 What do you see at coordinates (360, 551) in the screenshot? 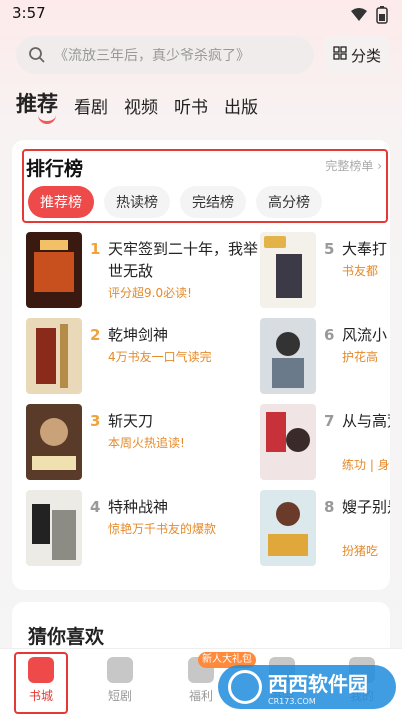
I see `book-tagline: 扮猪吃` at bounding box center [360, 551].